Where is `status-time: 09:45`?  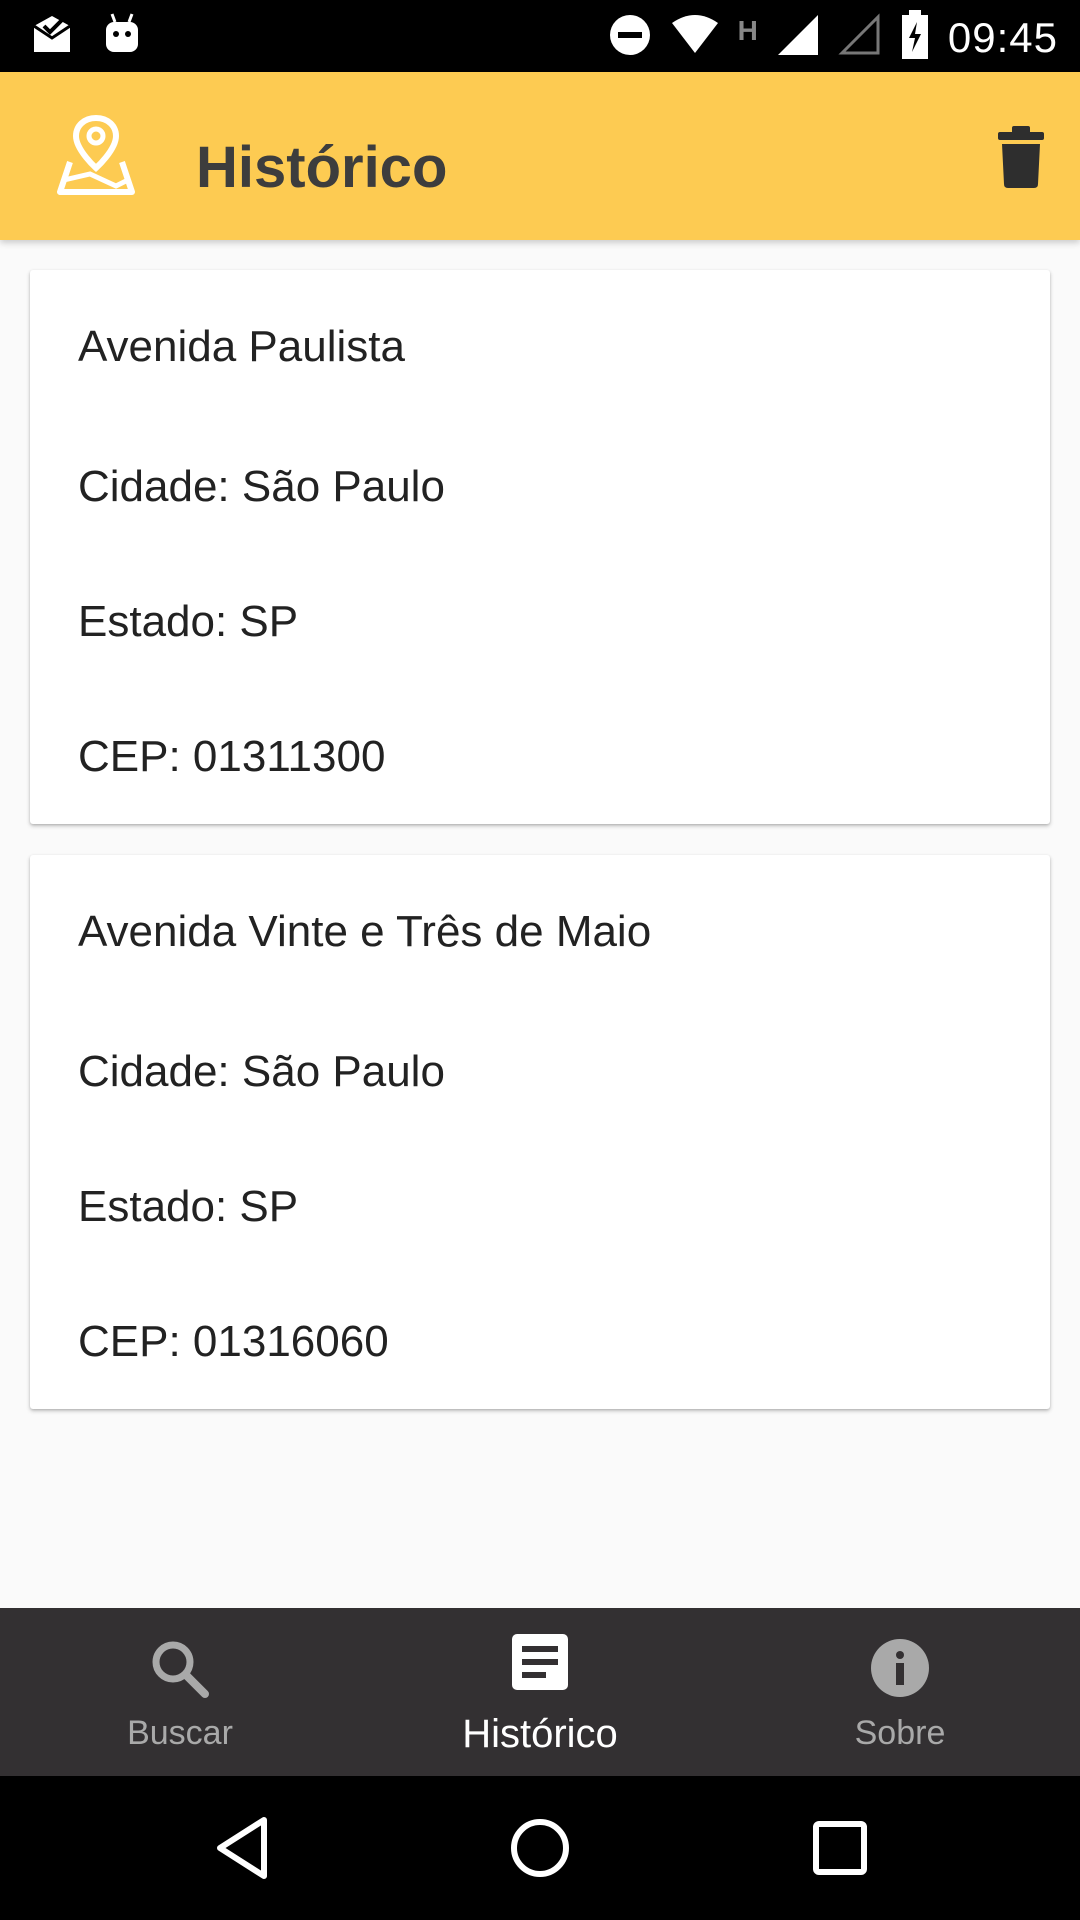
status-time: 09:45 is located at coordinates (1002, 37).